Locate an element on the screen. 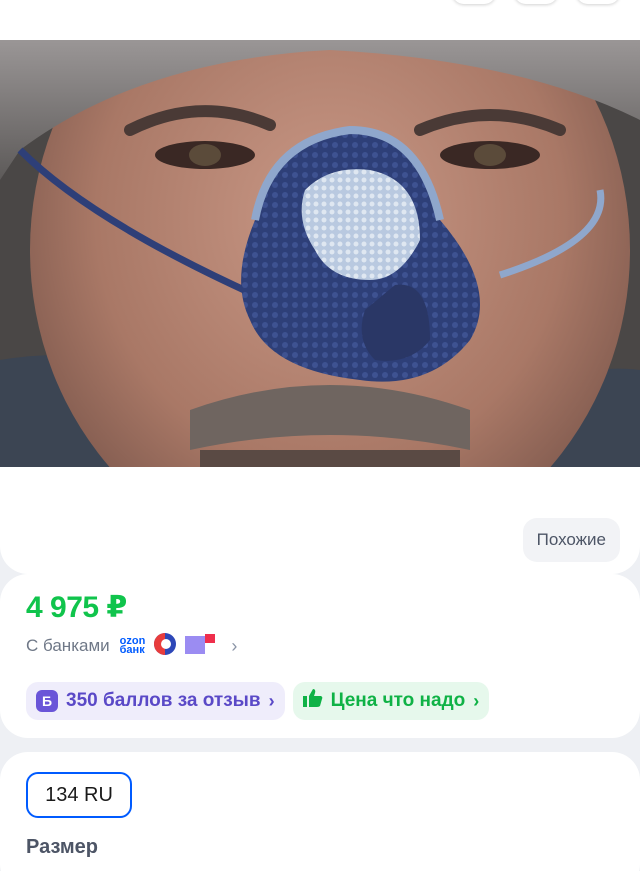  similar-button: Похожие is located at coordinates (571, 540).